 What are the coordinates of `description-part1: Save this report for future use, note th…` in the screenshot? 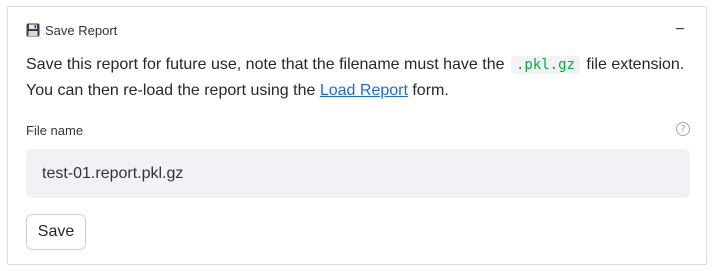 It's located at (265, 64).